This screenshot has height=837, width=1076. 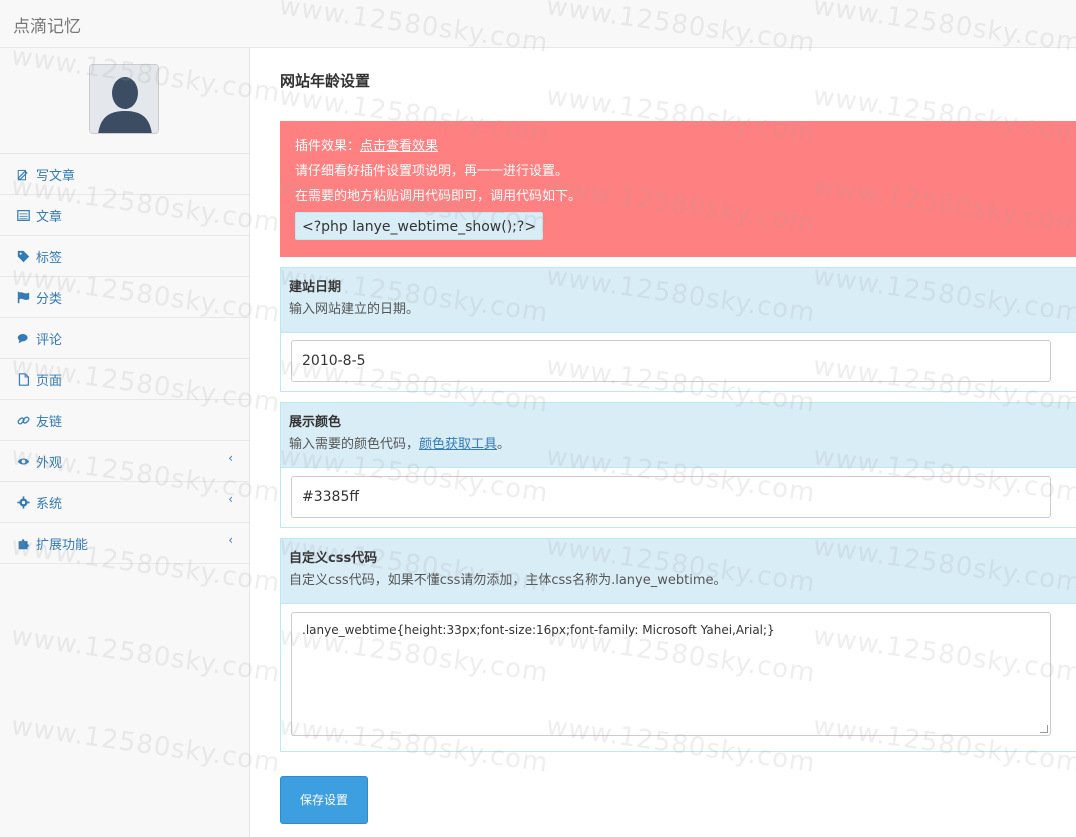 What do you see at coordinates (56, 176) in the screenshot?
I see `sidebar-item-label: 写文章` at bounding box center [56, 176].